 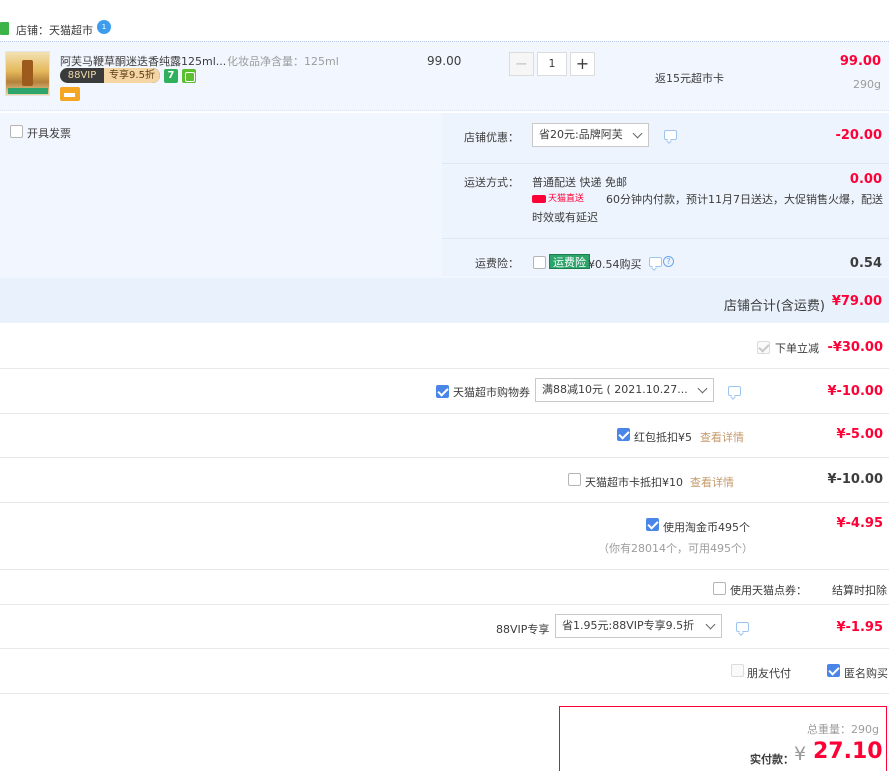 What do you see at coordinates (737, 670) in the screenshot?
I see `friend-pay-checkbox` at bounding box center [737, 670].